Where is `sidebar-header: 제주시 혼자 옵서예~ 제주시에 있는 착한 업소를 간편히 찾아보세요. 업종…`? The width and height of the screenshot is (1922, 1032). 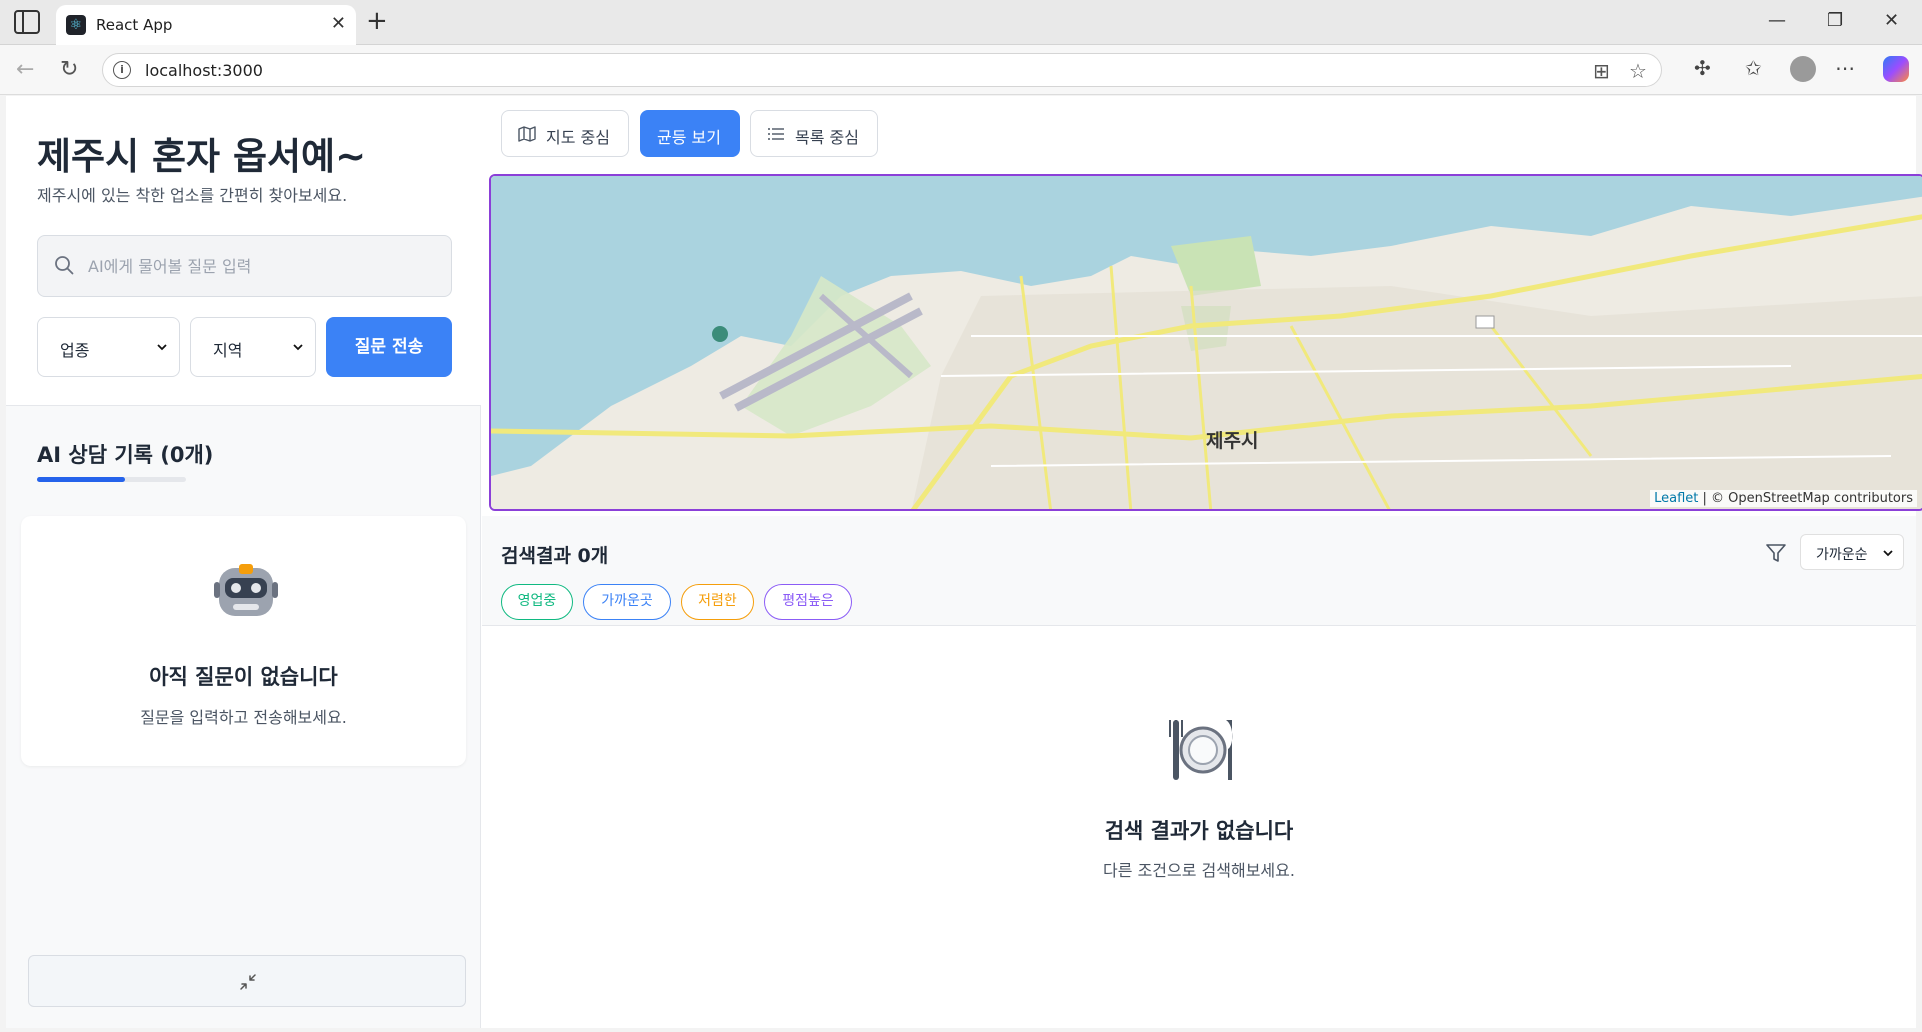 sidebar-header: 제주시 혼자 옵서예~ 제주시에 있는 착한 업소를 간편히 찾아보세요. 업종… is located at coordinates (243, 251).